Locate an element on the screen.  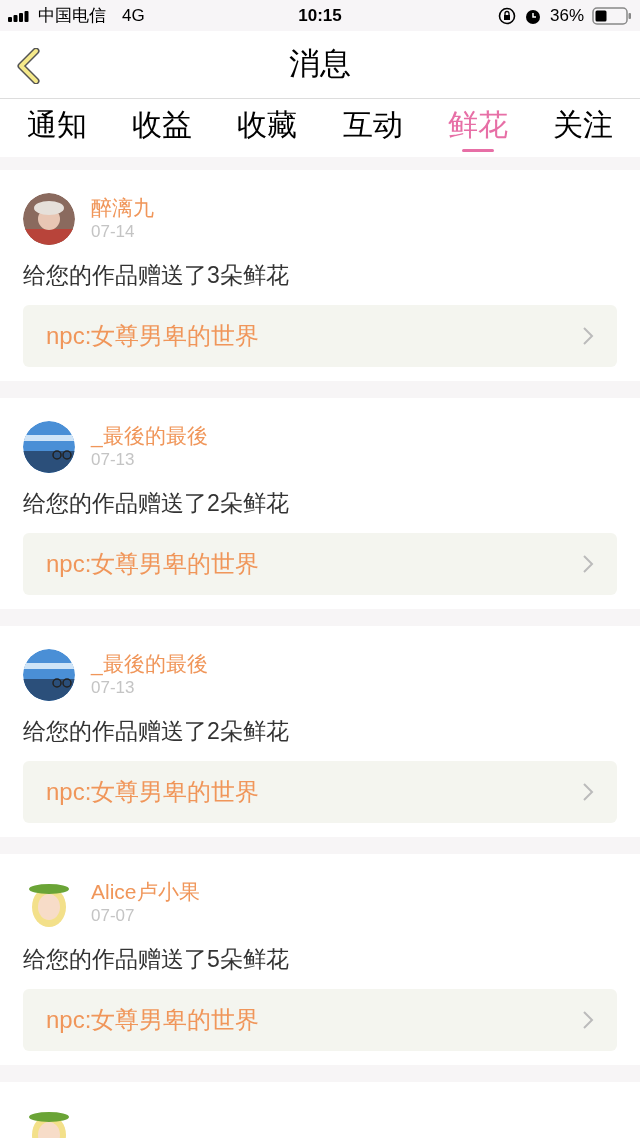
tab: 互动 is located at coordinates (373, 128).